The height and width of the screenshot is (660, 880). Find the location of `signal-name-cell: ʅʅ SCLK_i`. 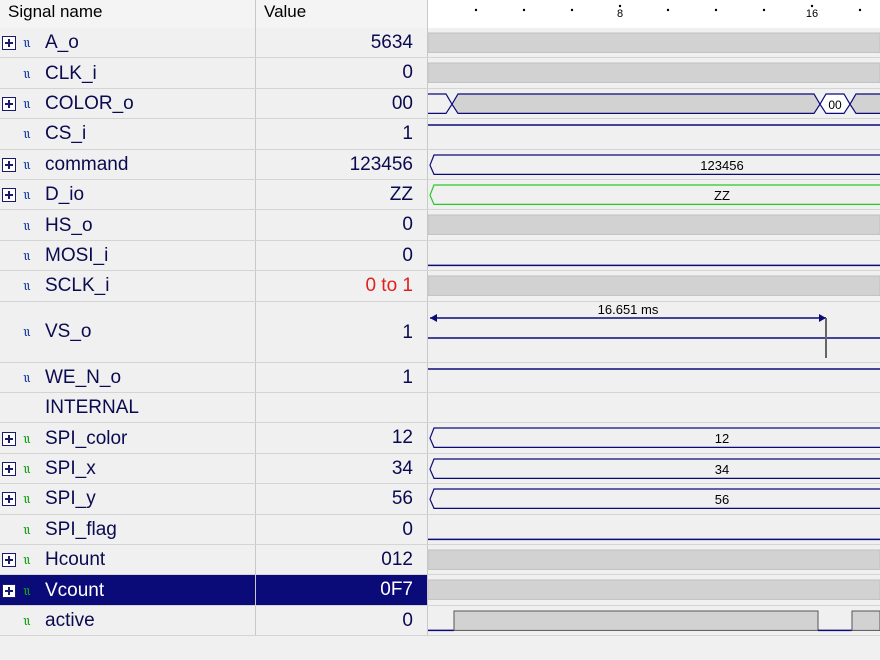

signal-name-cell: ʅʅ SCLK_i is located at coordinates (128, 286).